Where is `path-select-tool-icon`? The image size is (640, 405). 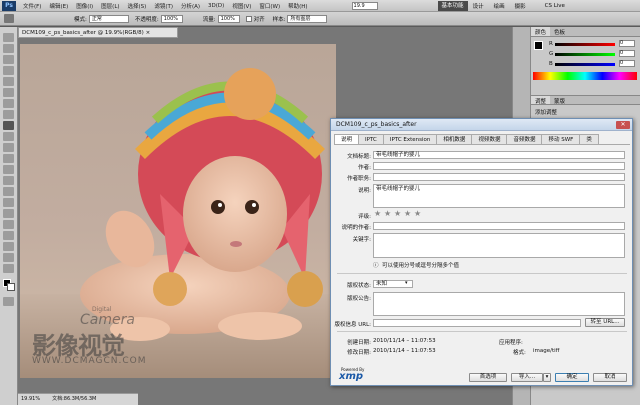 path-select-tool-icon is located at coordinates (8, 213).